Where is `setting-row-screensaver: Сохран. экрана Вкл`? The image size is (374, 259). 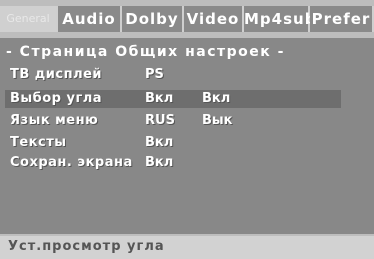 setting-row-screensaver: Сохран. экрана Вкл is located at coordinates (187, 163).